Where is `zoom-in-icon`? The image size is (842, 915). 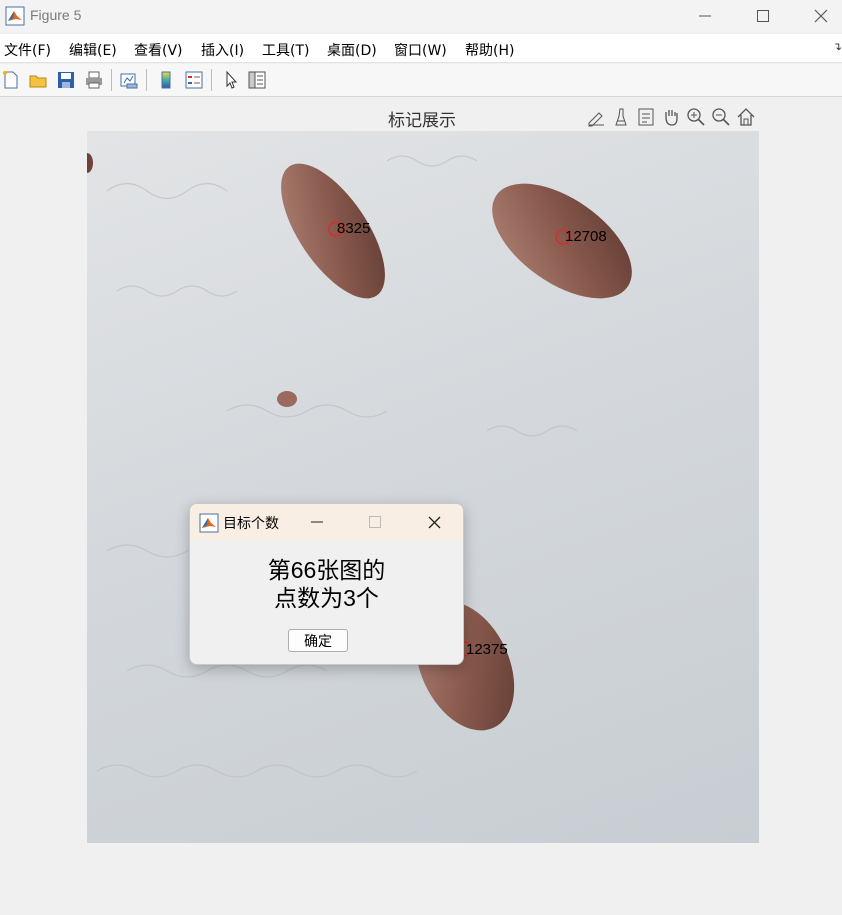 zoom-in-icon is located at coordinates (696, 117).